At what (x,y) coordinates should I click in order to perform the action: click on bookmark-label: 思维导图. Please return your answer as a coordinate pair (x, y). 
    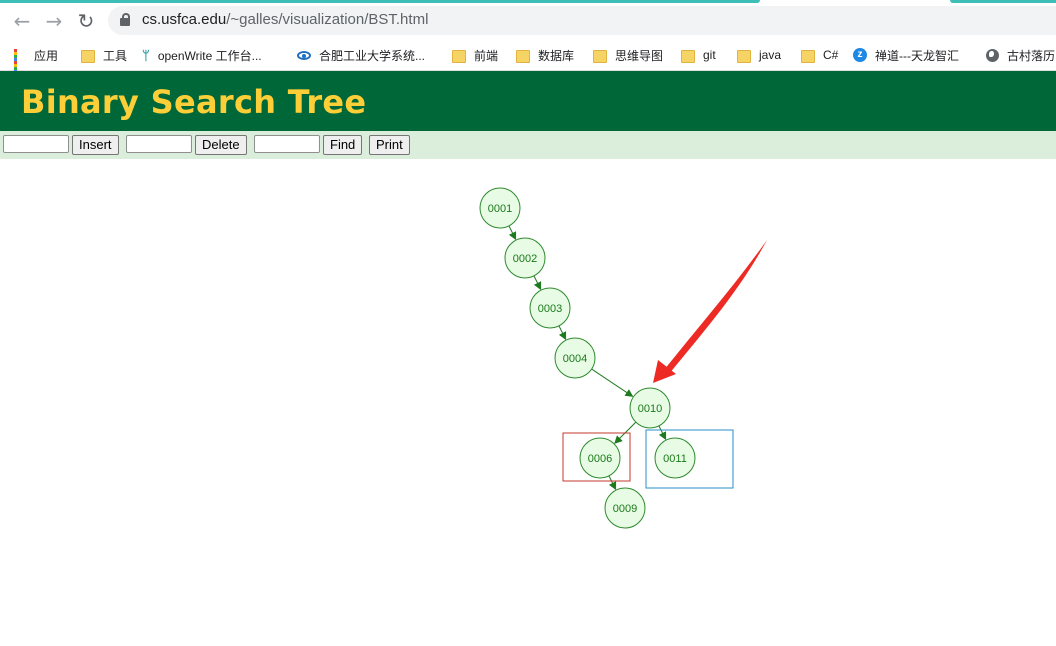
    Looking at the image, I should click on (639, 55).